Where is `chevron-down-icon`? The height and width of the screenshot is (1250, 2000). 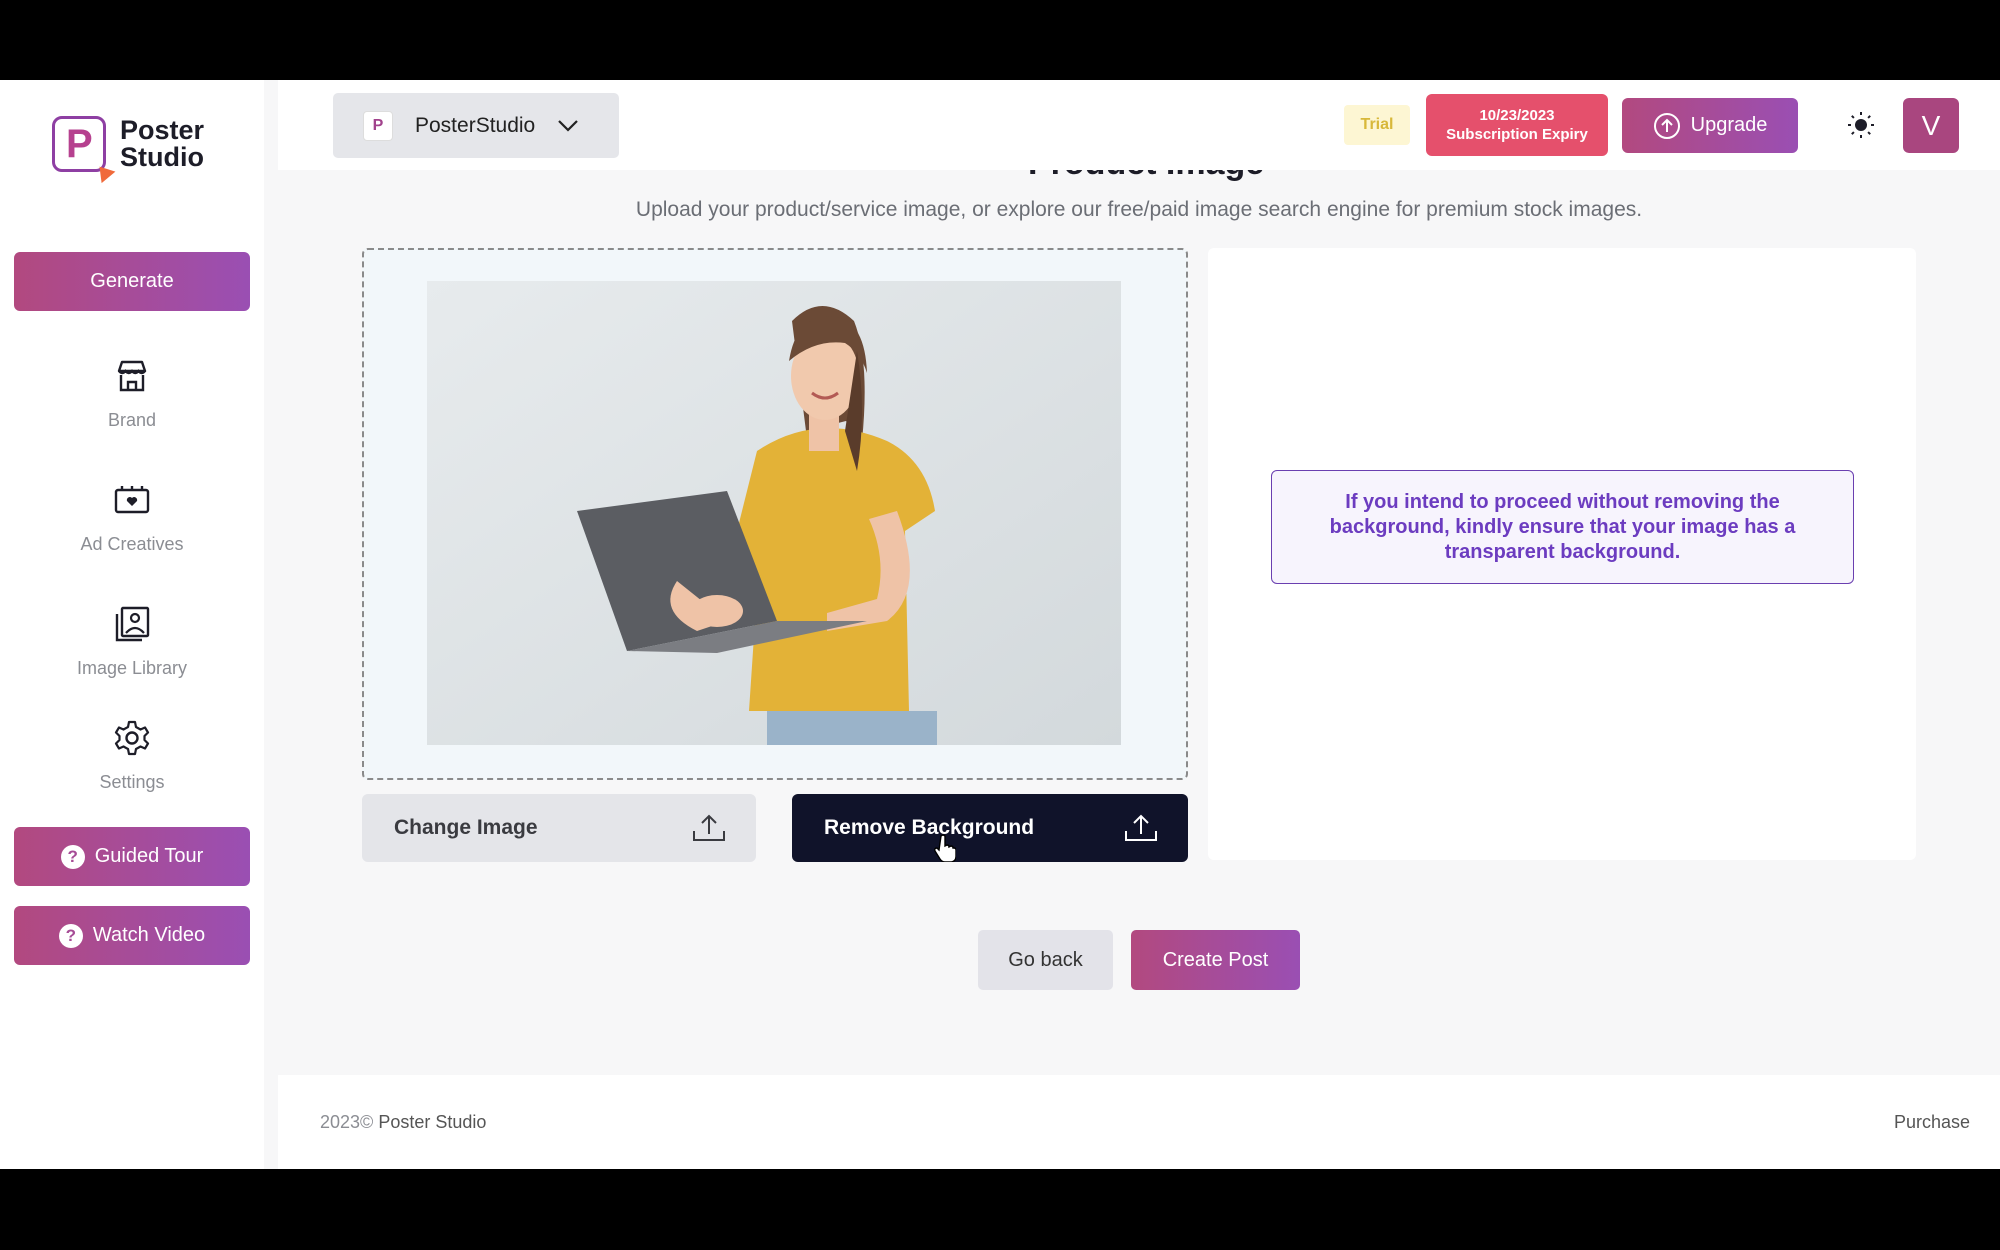
chevron-down-icon is located at coordinates (568, 125).